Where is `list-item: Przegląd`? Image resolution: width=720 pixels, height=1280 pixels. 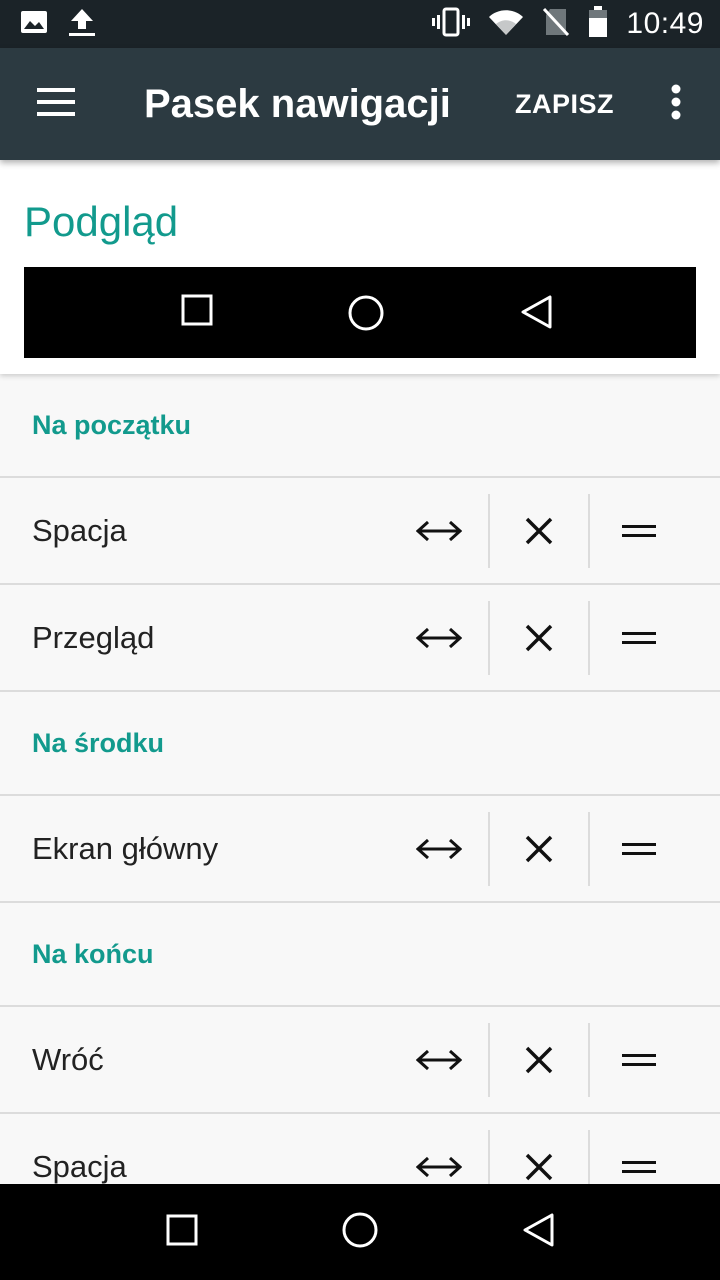 list-item: Przegląd is located at coordinates (360, 638).